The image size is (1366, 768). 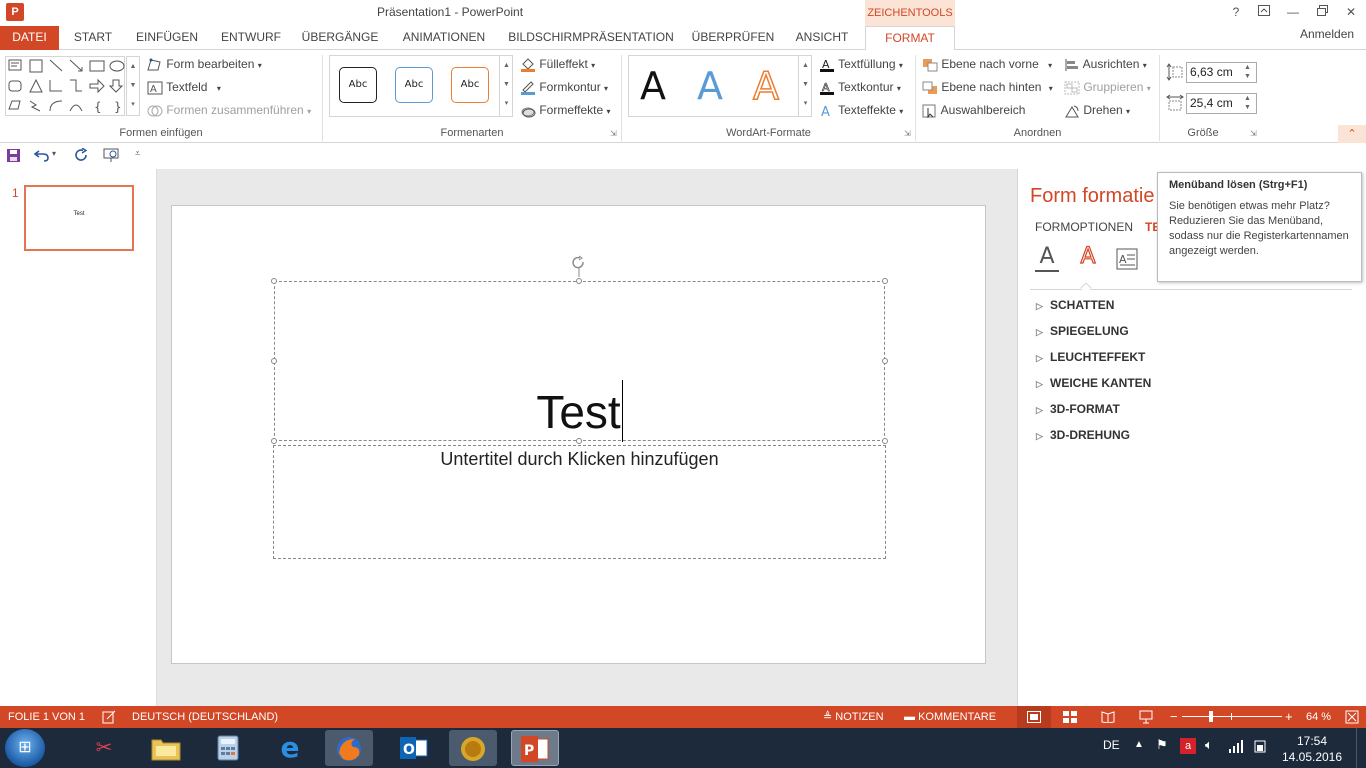 I want to click on clock-date: 14.05.2016, so click(x=1312, y=757).